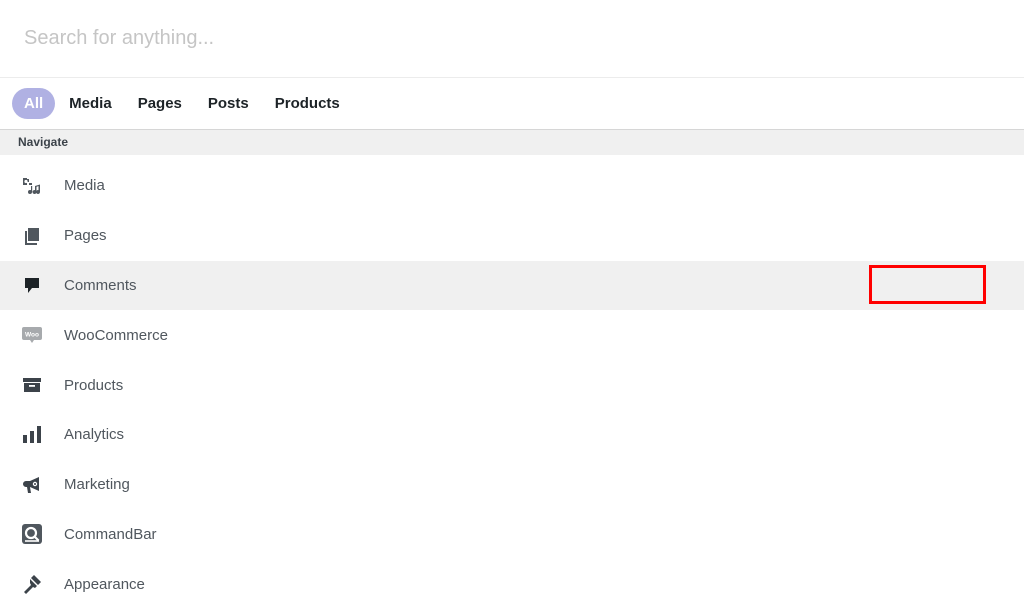 The height and width of the screenshot is (611, 1024). I want to click on section-header-navigate: Navigate, so click(512, 142).